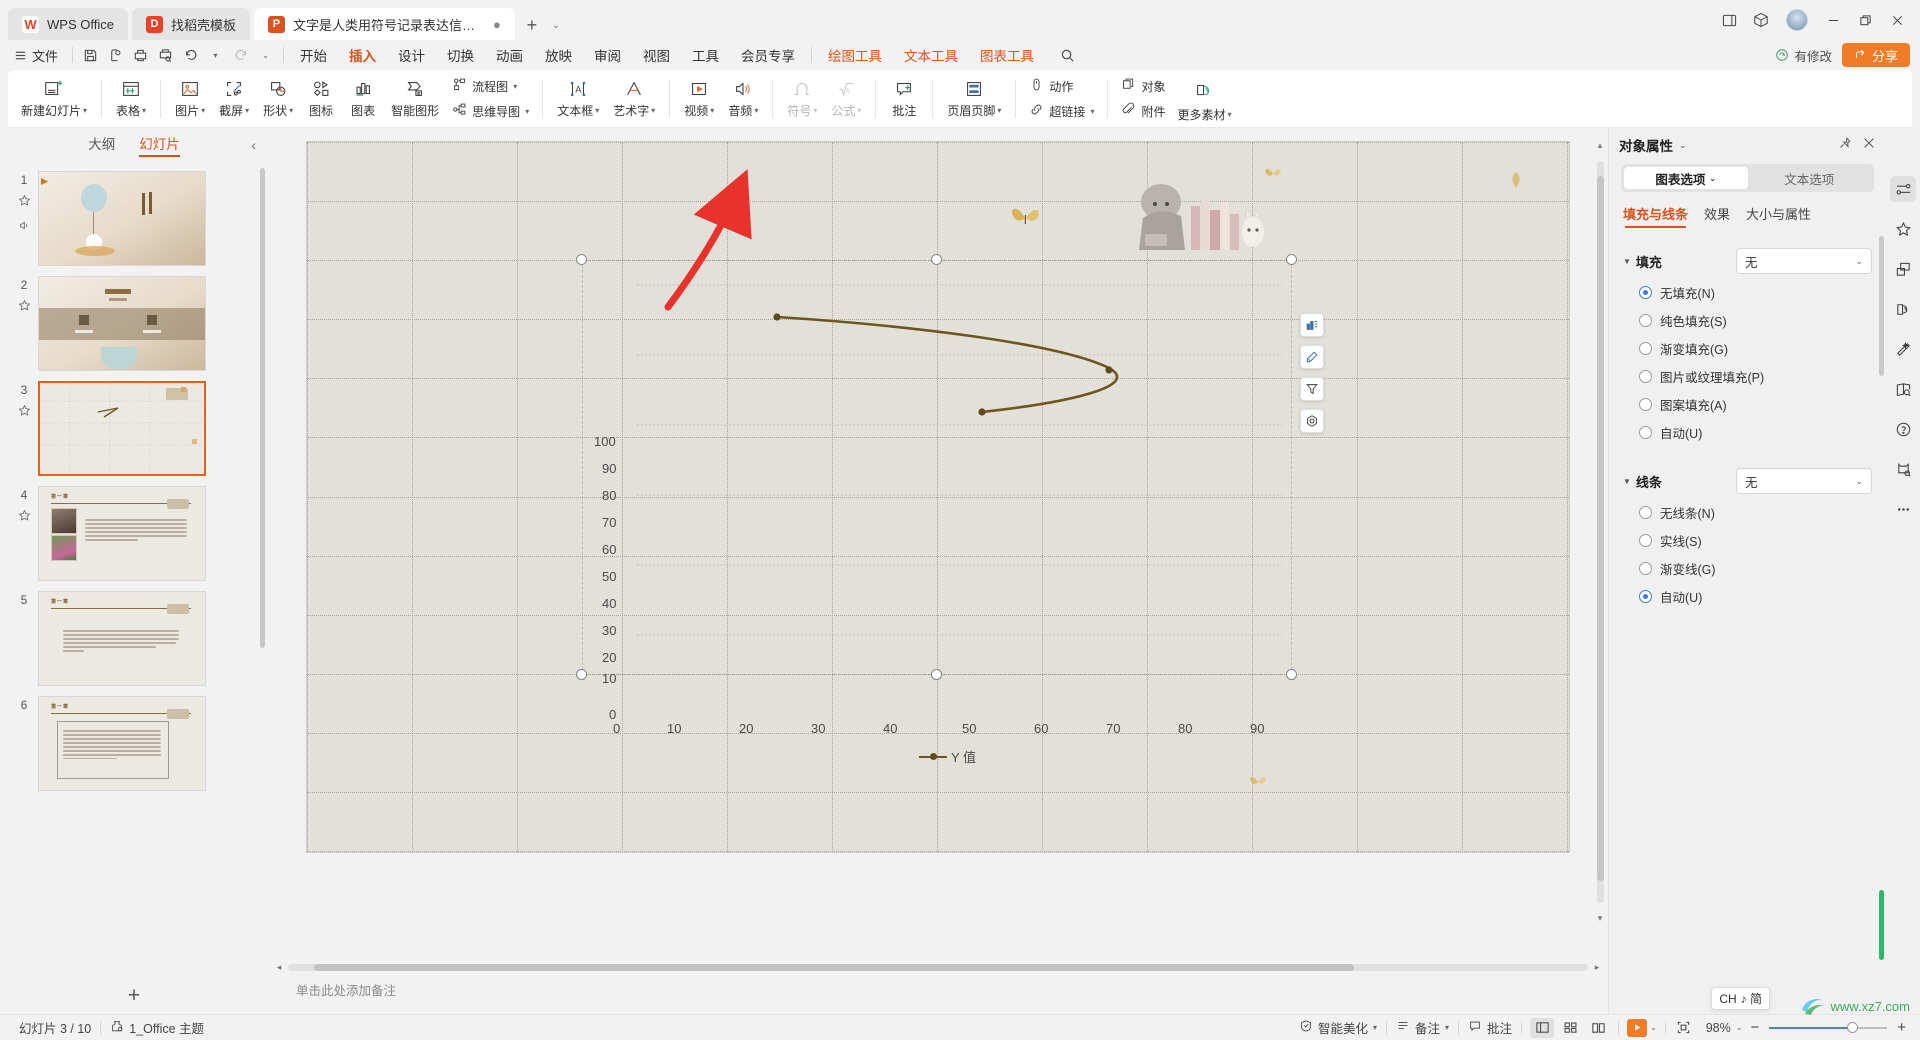 This screenshot has width=1920, height=1040. What do you see at coordinates (1061, 86) in the screenshot?
I see `action-button: 动作` at bounding box center [1061, 86].